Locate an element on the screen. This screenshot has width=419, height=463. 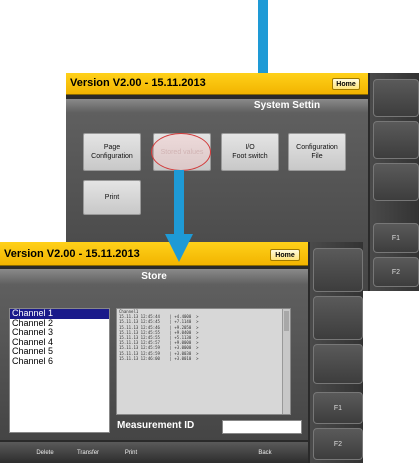
io-foot-switch-tile: I/O Foot switch is located at coordinates (250, 152).